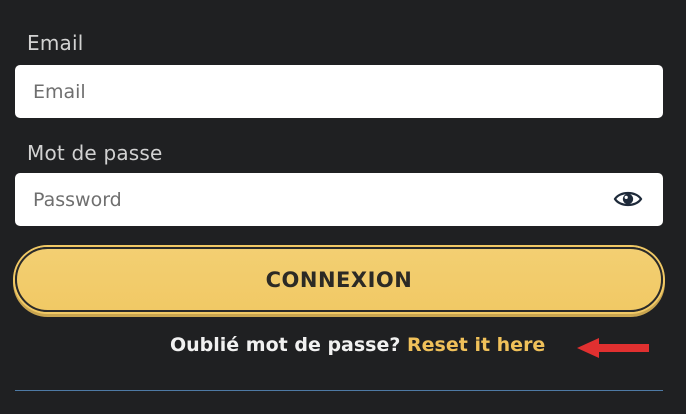 Image resolution: width=686 pixels, height=414 pixels. I want to click on forgot-password-row: Oublié mot de passe? Reset it here, so click(357, 345).